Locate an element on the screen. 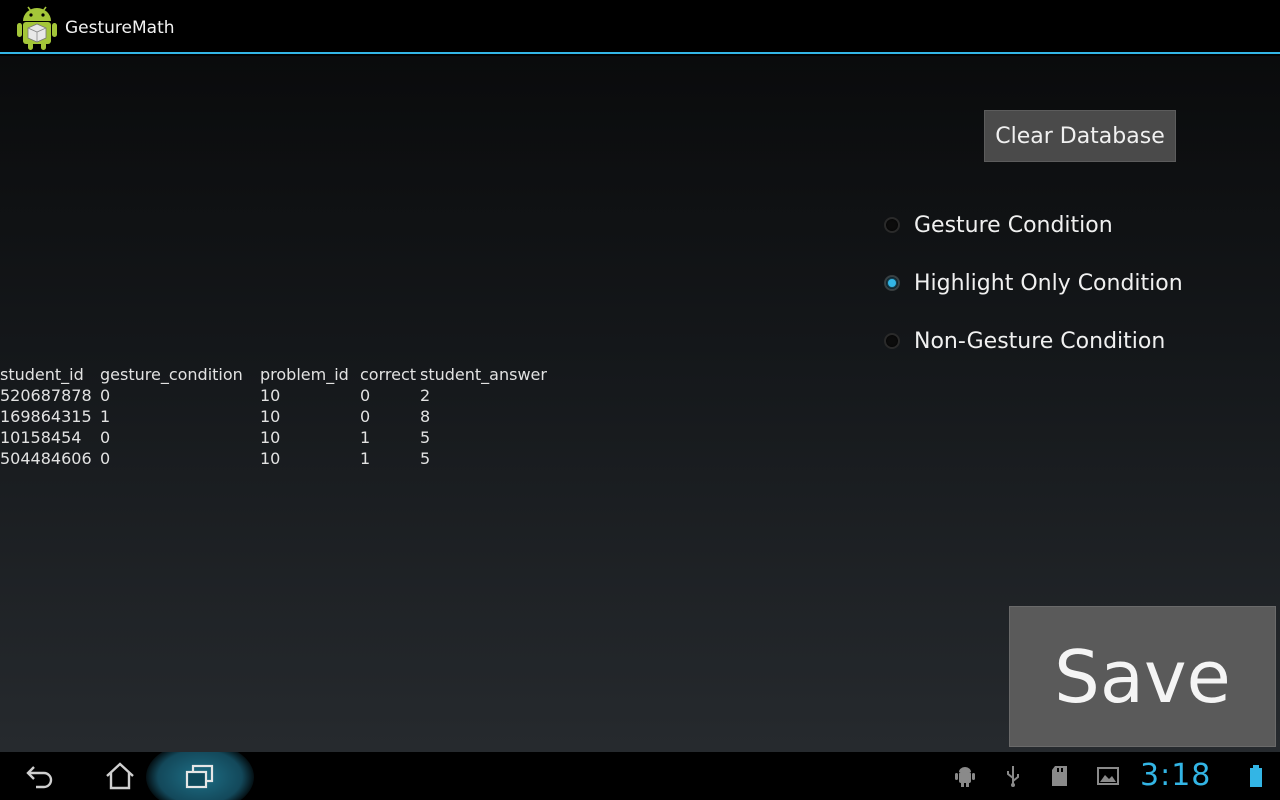  android-app-icon is located at coordinates (37, 28).